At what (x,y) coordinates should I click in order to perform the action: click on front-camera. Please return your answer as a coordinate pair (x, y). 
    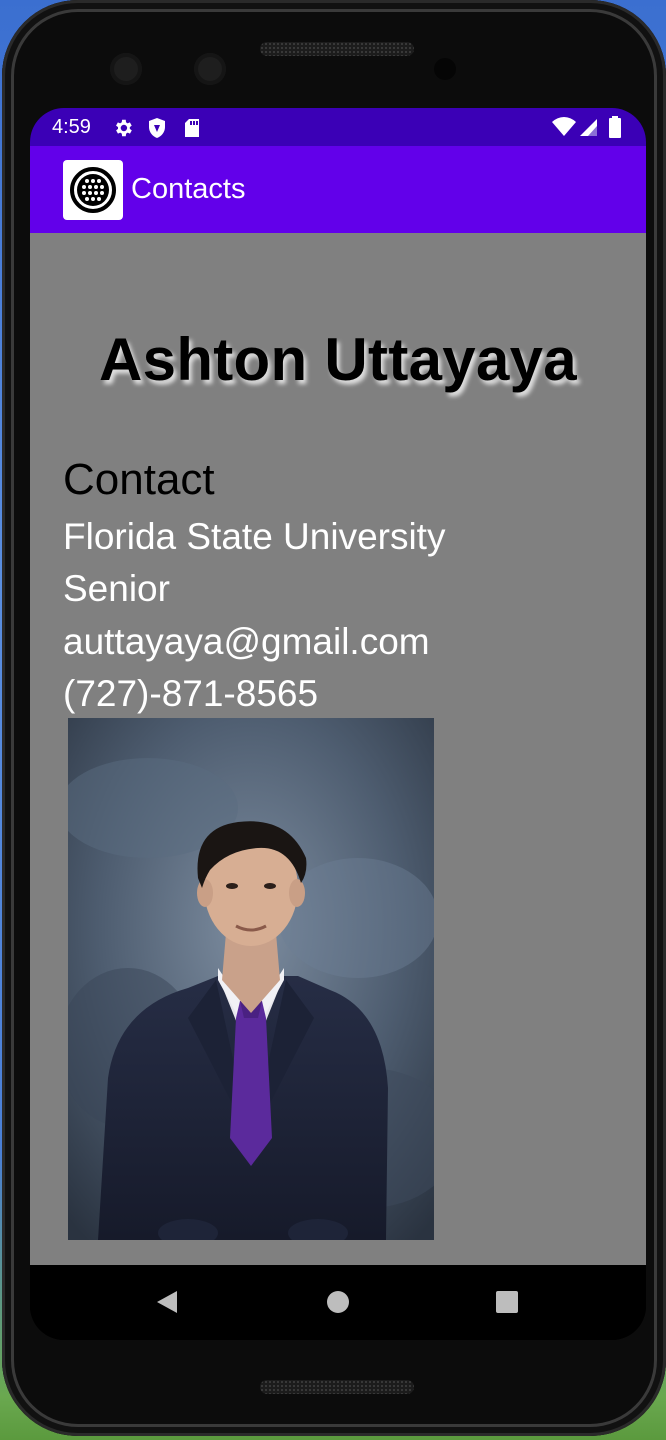
    Looking at the image, I should click on (126, 69).